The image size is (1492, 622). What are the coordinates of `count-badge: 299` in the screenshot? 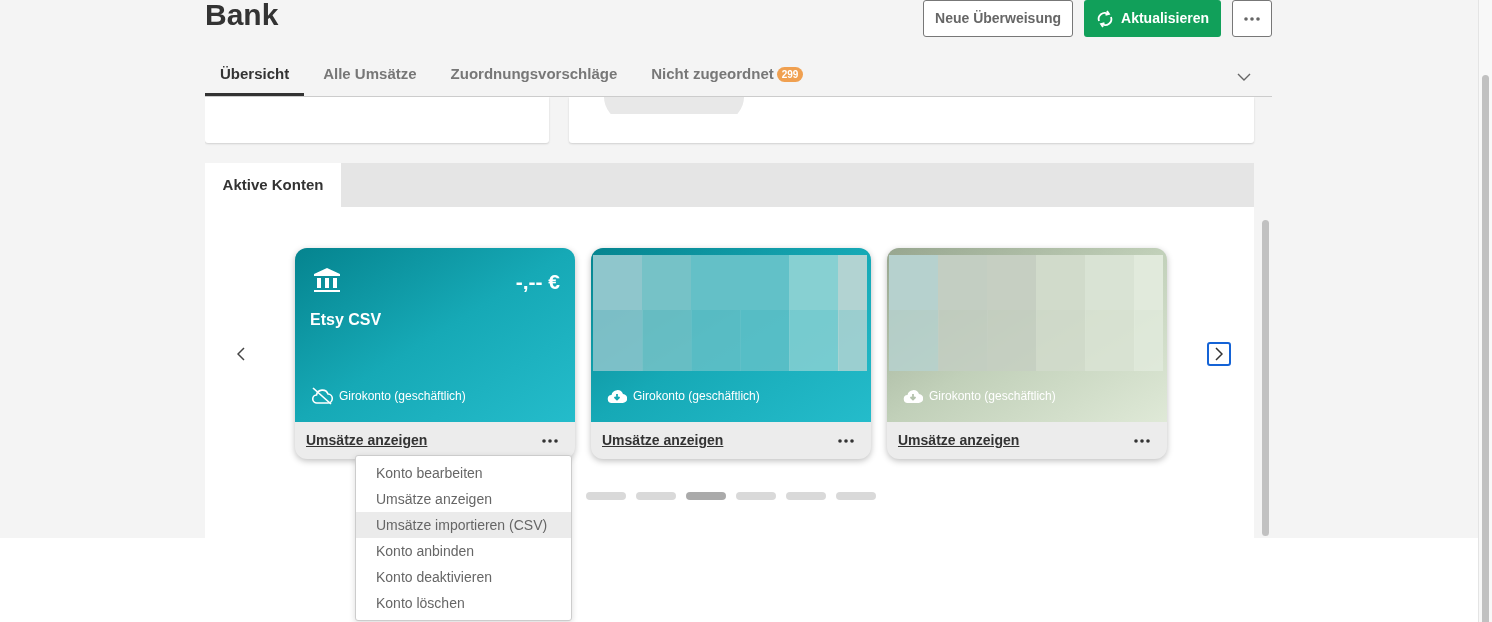 It's located at (790, 74).